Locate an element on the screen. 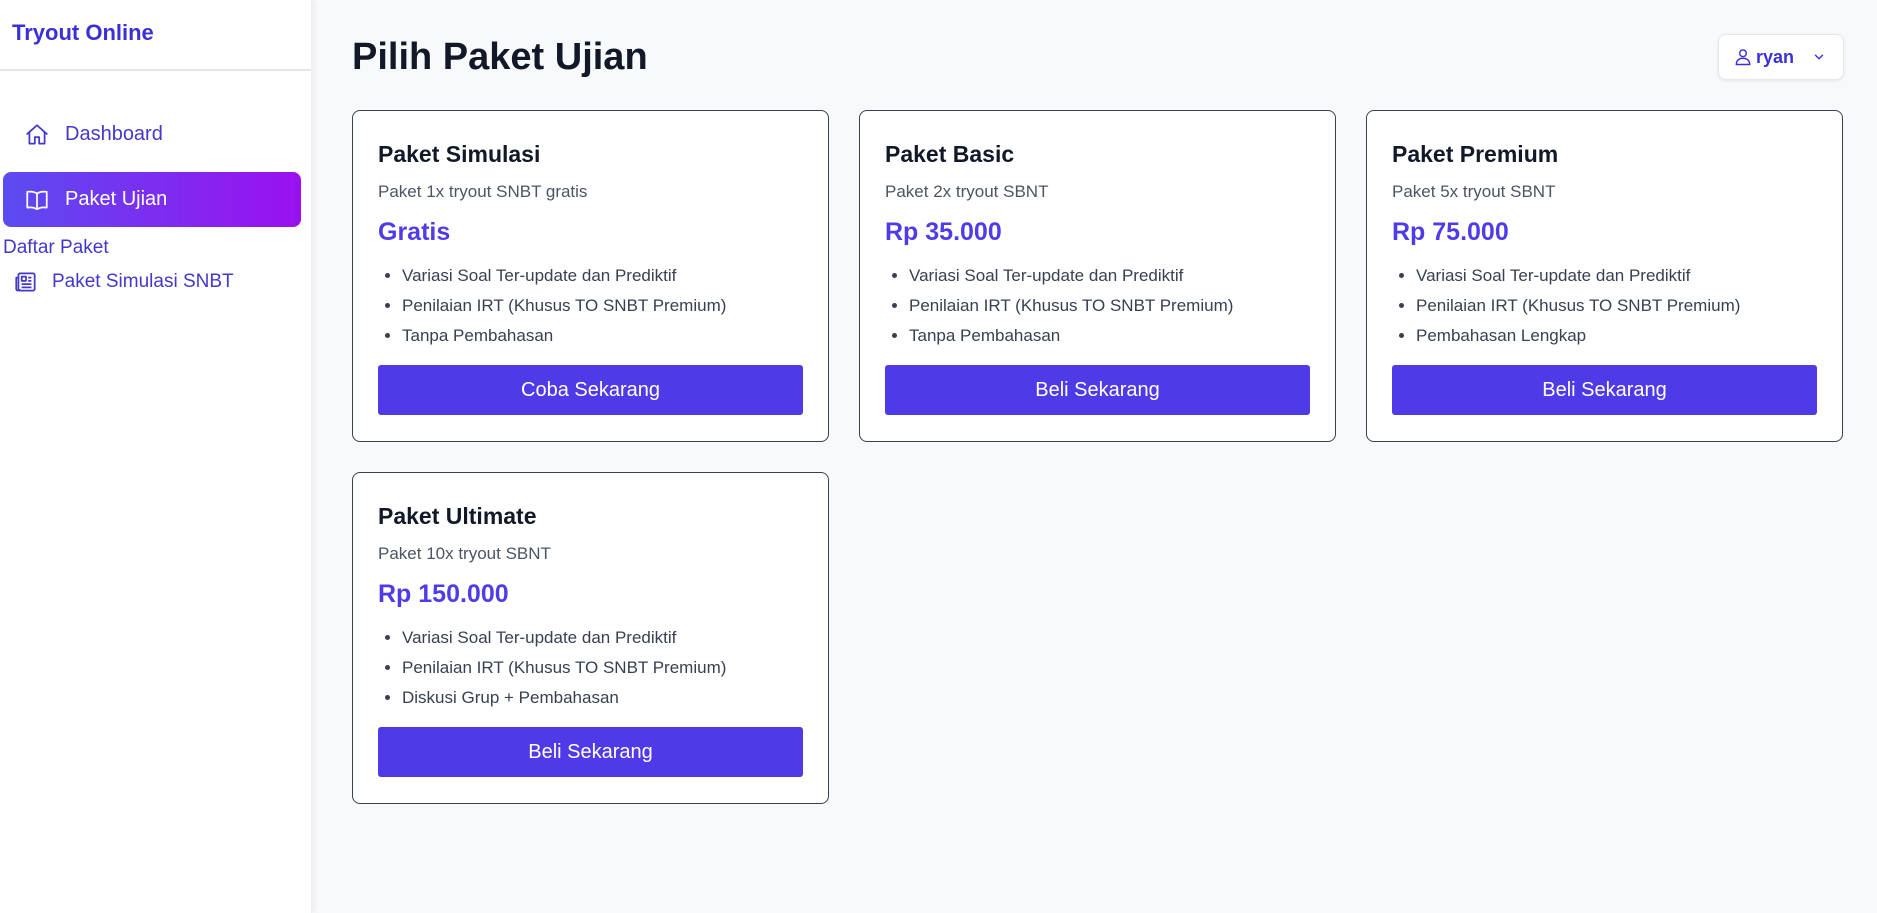 The width and height of the screenshot is (1877, 913). package-description: Paket 5x tryout SBNT is located at coordinates (1474, 191).